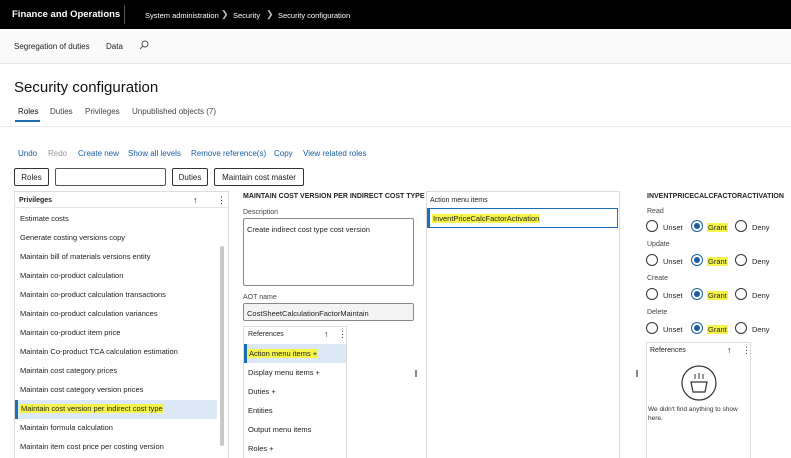  I want to click on topbar-divider, so click(124, 14).